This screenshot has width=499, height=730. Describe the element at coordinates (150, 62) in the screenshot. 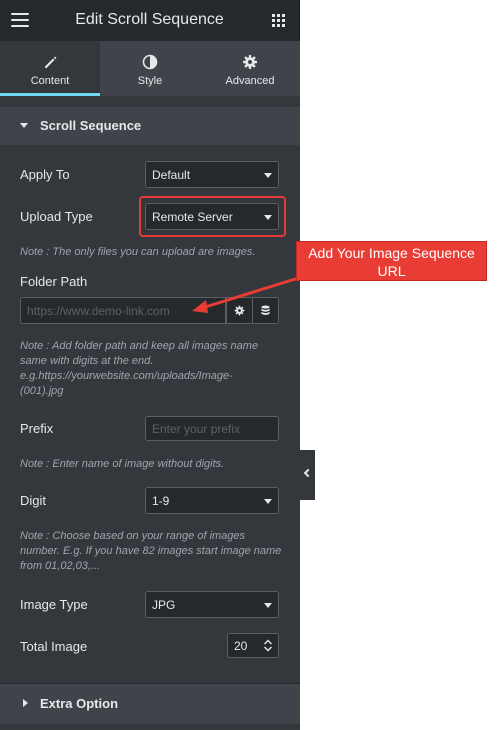

I see `half-circle-icon` at that location.